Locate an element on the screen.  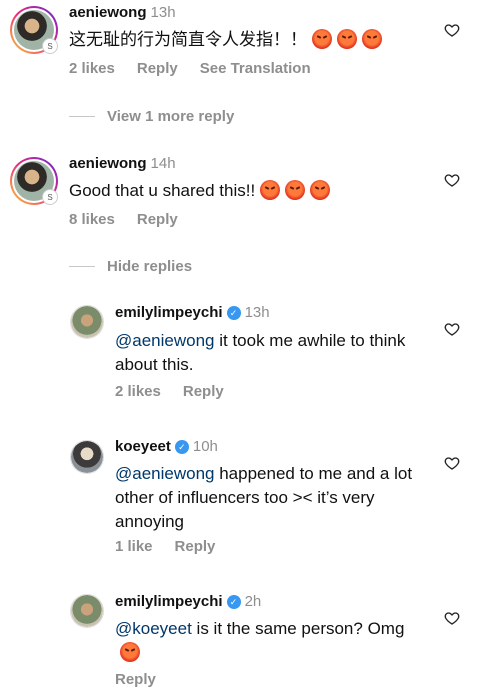
comment-meta: 2 likes Reply See Translation is located at coordinates (201, 68).